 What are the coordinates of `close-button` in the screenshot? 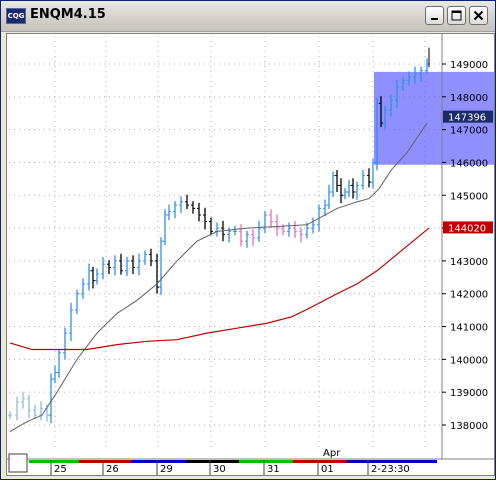 It's located at (478, 15).